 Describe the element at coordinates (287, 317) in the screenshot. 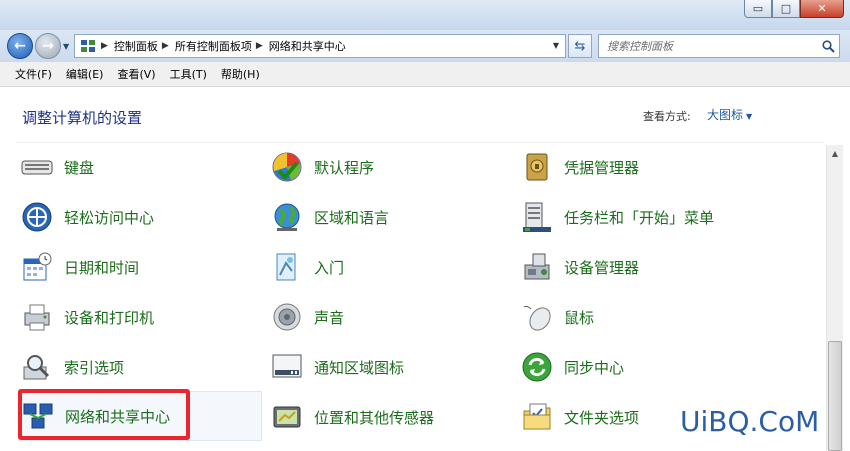

I see `speaker-icon` at that location.